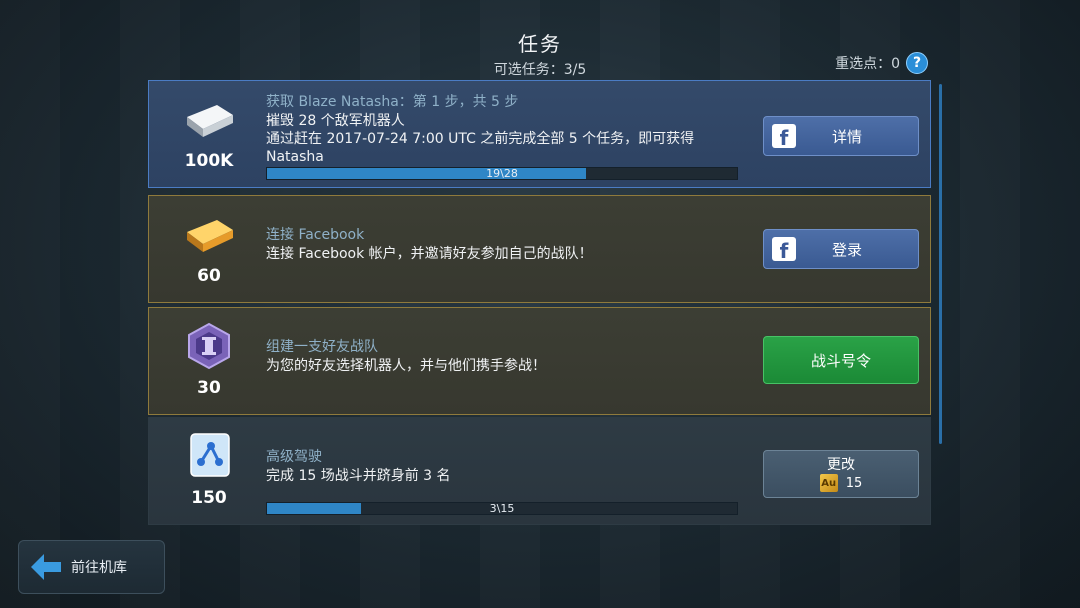 The width and height of the screenshot is (1080, 608). Describe the element at coordinates (335, 121) in the screenshot. I see `mission-description: 摧毁 28 个敌军机器人` at that location.